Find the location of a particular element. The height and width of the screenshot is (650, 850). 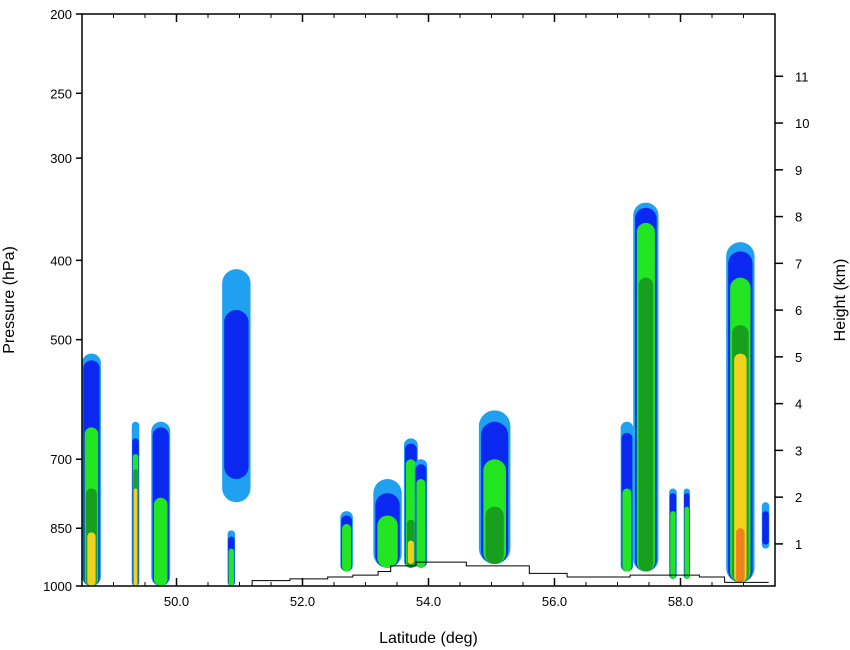

y-tick-label-right: 10 is located at coordinates (802, 123).